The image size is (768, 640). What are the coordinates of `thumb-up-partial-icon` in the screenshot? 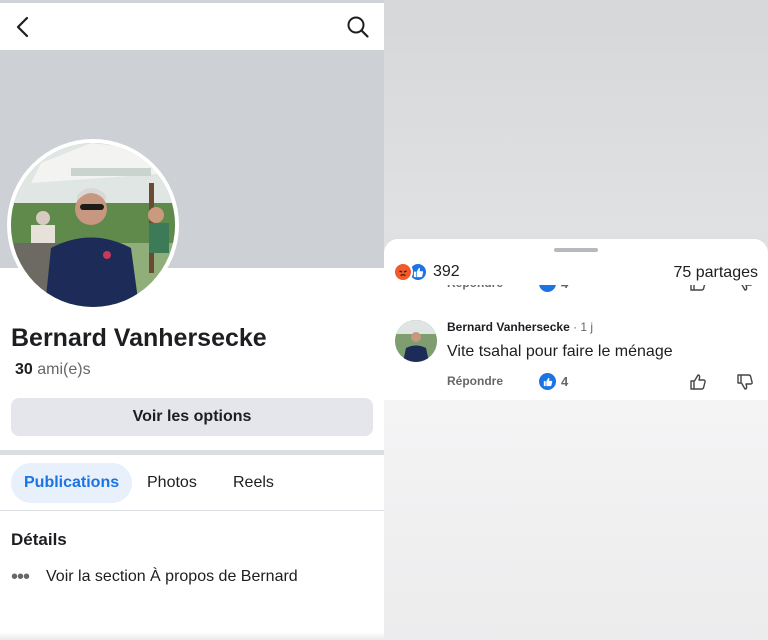 It's located at (698, 288).